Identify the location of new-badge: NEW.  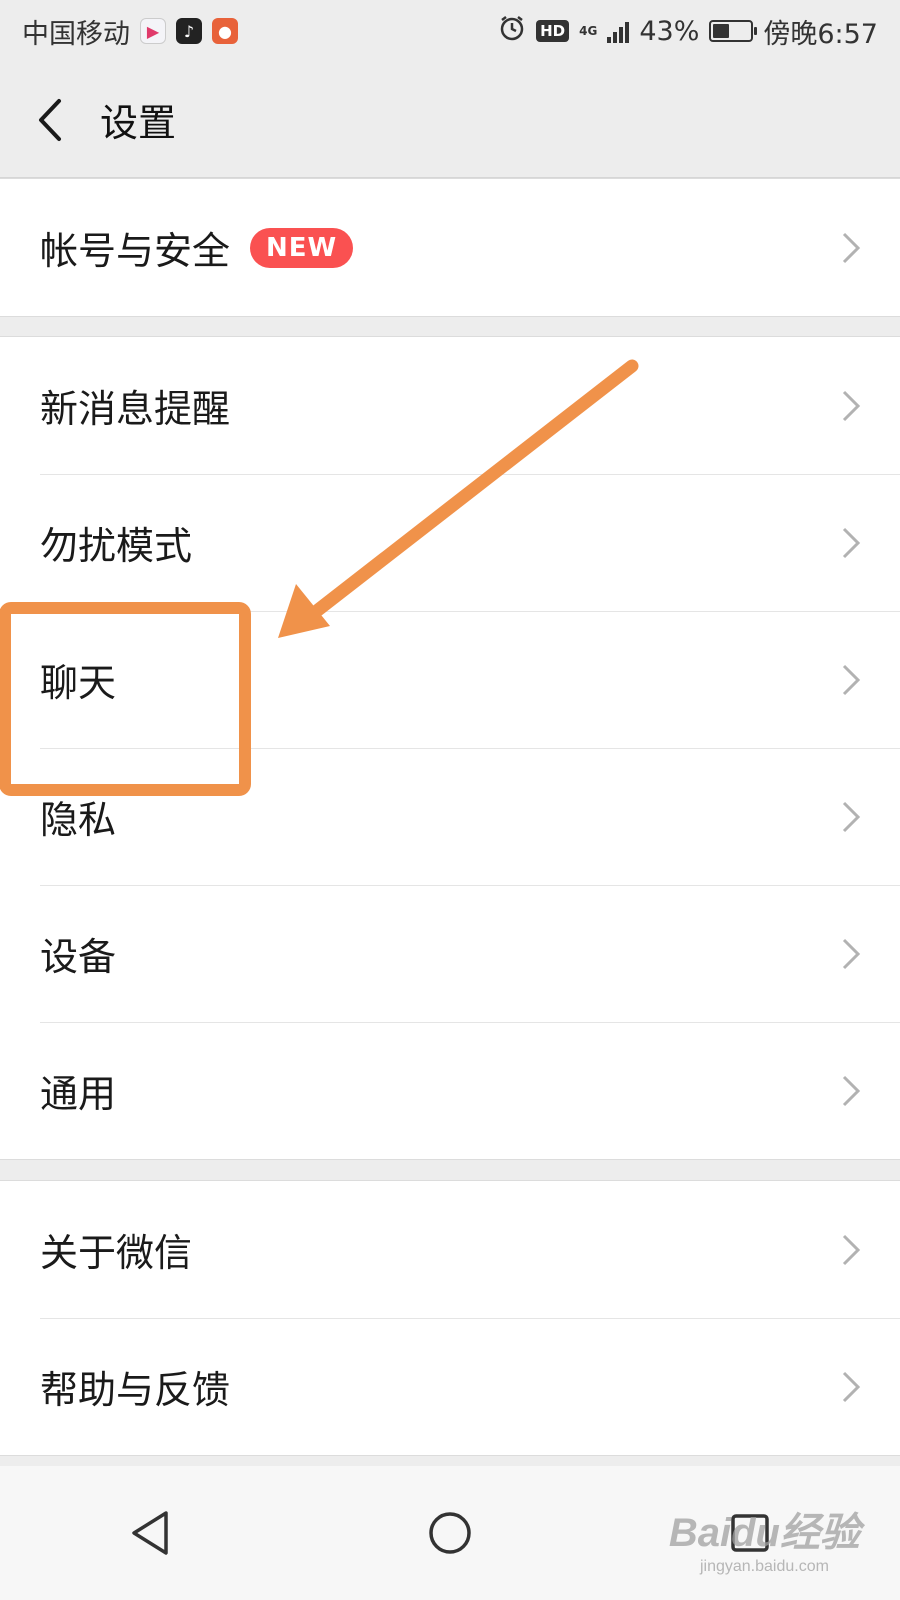
(302, 247).